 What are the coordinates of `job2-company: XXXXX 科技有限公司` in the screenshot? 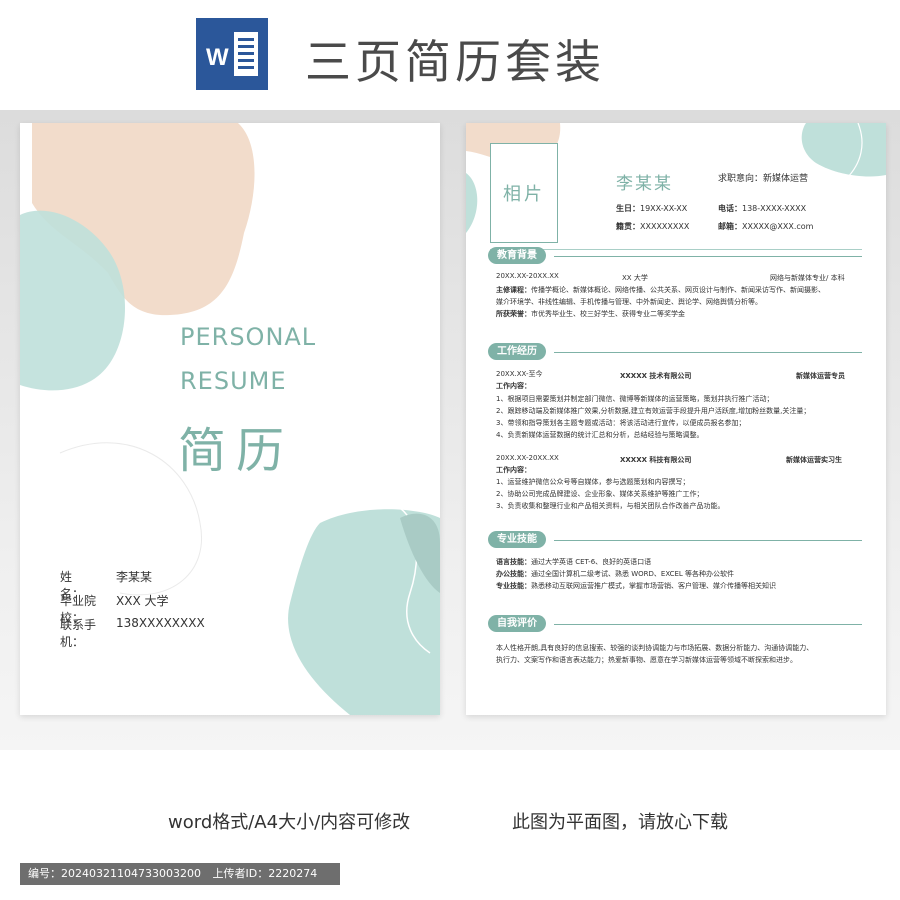 It's located at (656, 460).